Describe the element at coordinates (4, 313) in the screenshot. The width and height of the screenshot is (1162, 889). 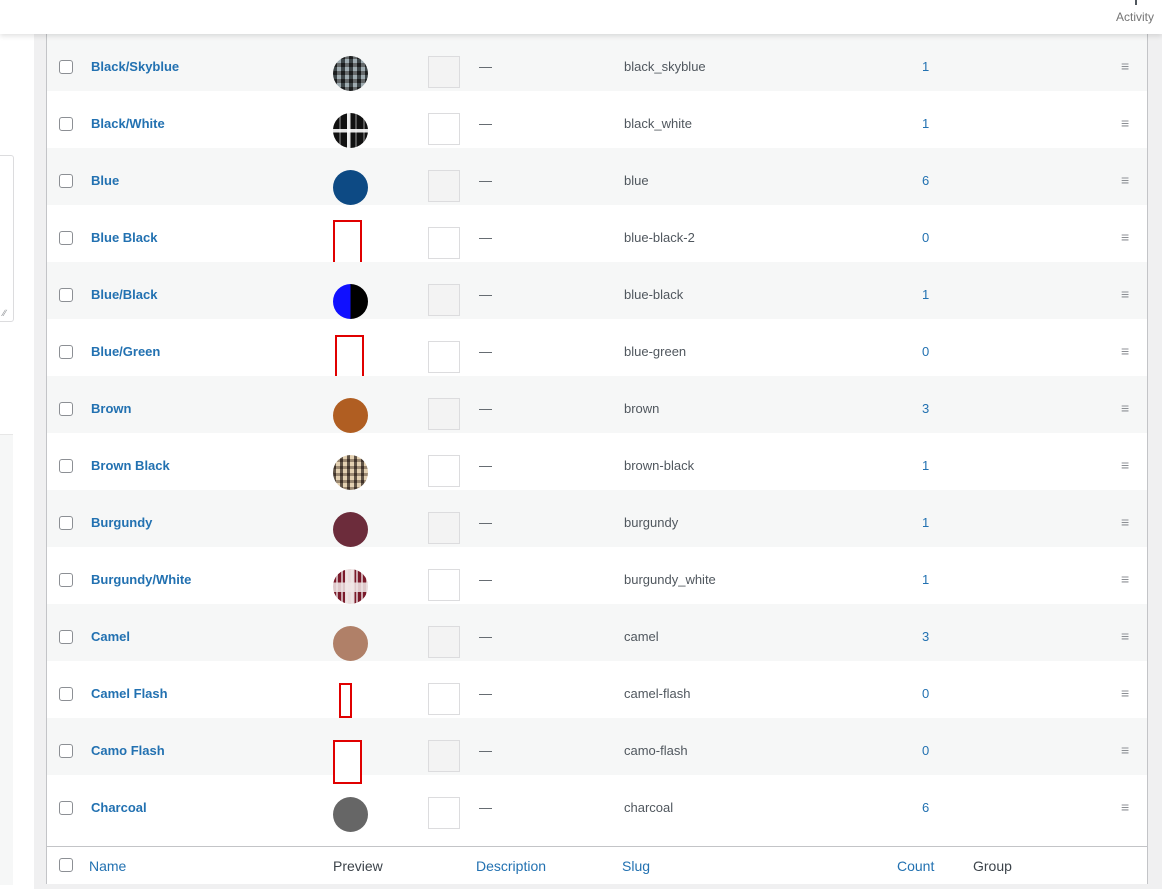
I see `resize-grip-icon: ∕∕` at that location.